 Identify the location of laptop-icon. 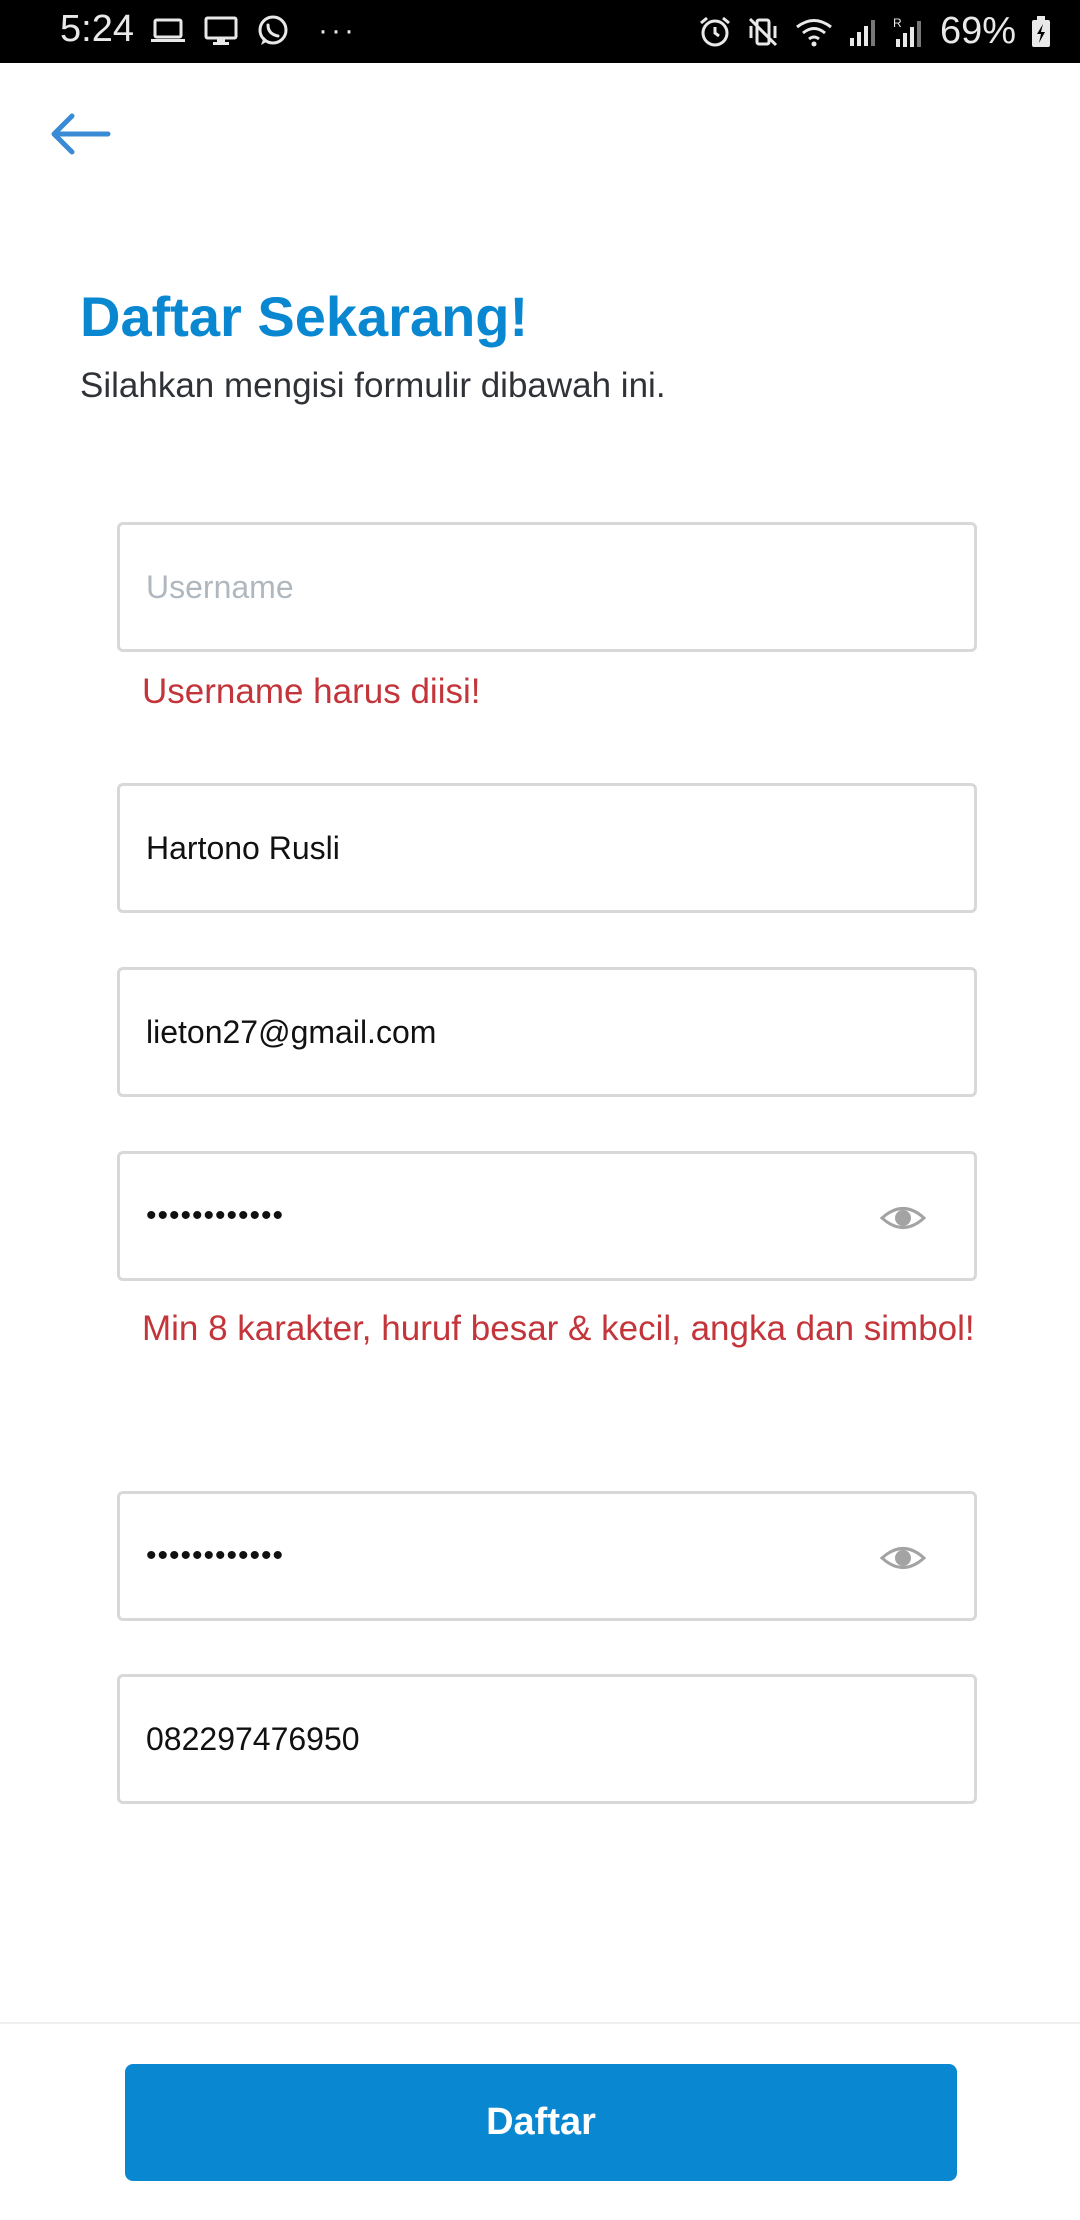
(168, 30).